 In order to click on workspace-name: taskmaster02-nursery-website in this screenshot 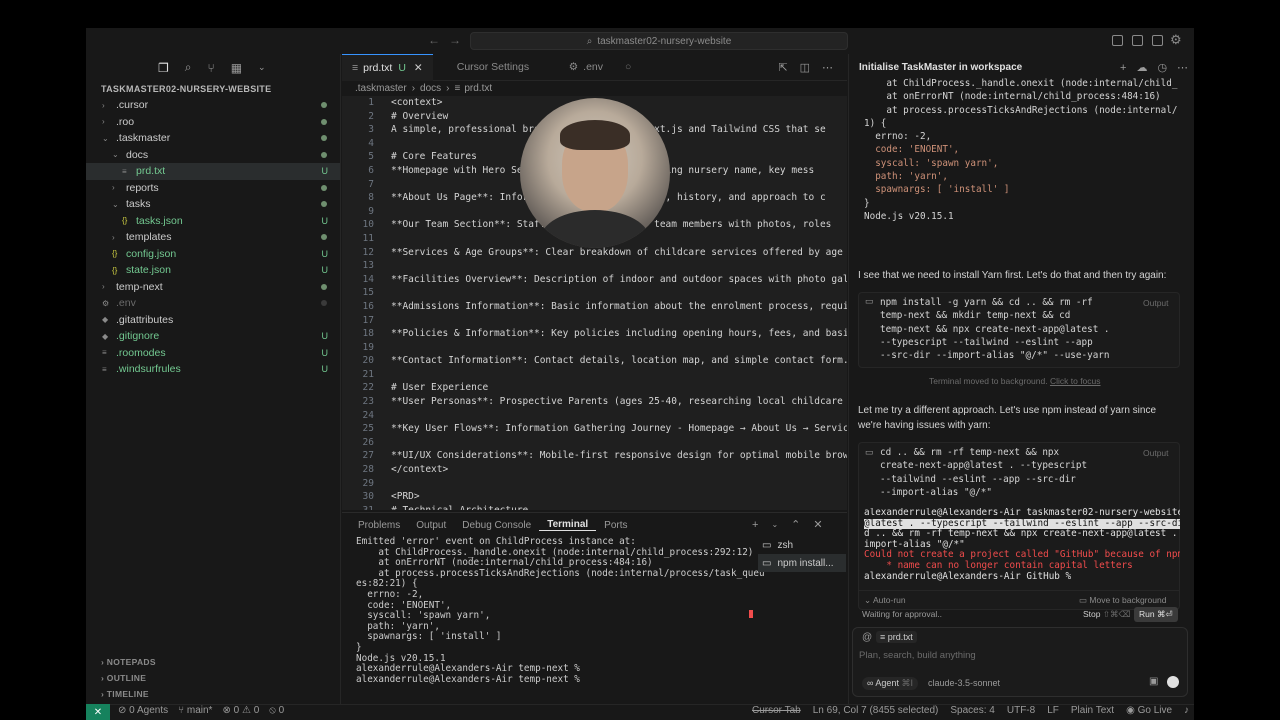, I will do `click(664, 41)`.